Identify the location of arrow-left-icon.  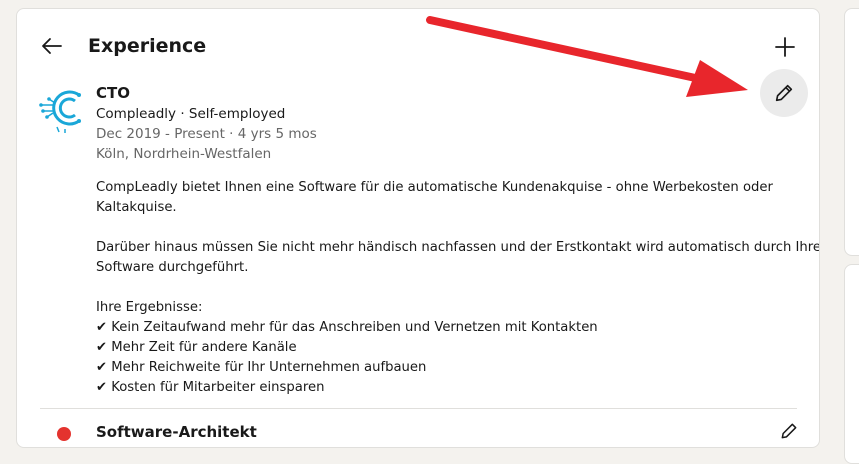
(52, 46).